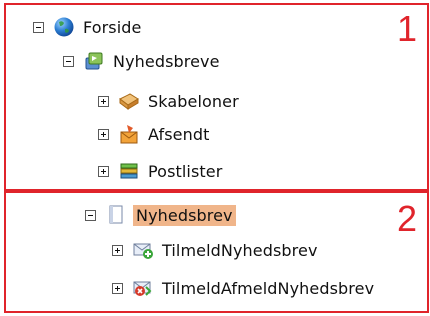  What do you see at coordinates (268, 288) in the screenshot?
I see `tree-node-label: TilmeldAfmeldNyhedsbrev` at bounding box center [268, 288].